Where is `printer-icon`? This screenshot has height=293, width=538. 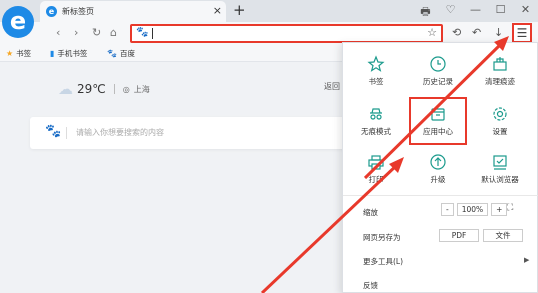
printer-icon is located at coordinates (376, 162).